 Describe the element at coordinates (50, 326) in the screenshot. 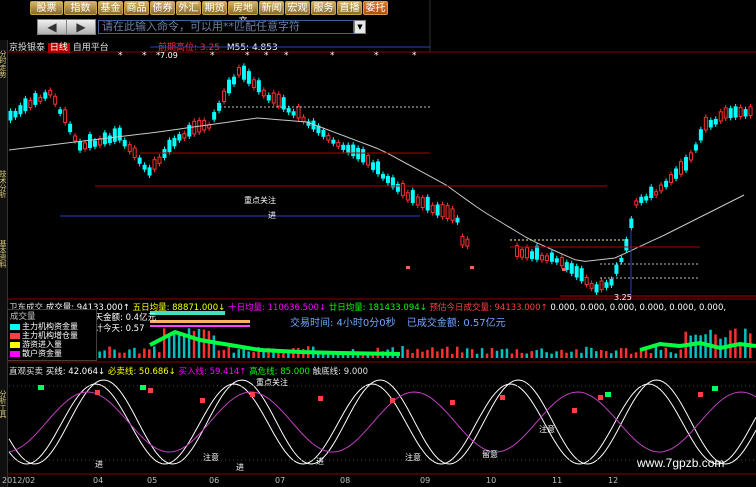

I see `legend-label: 主力机构资金量` at that location.